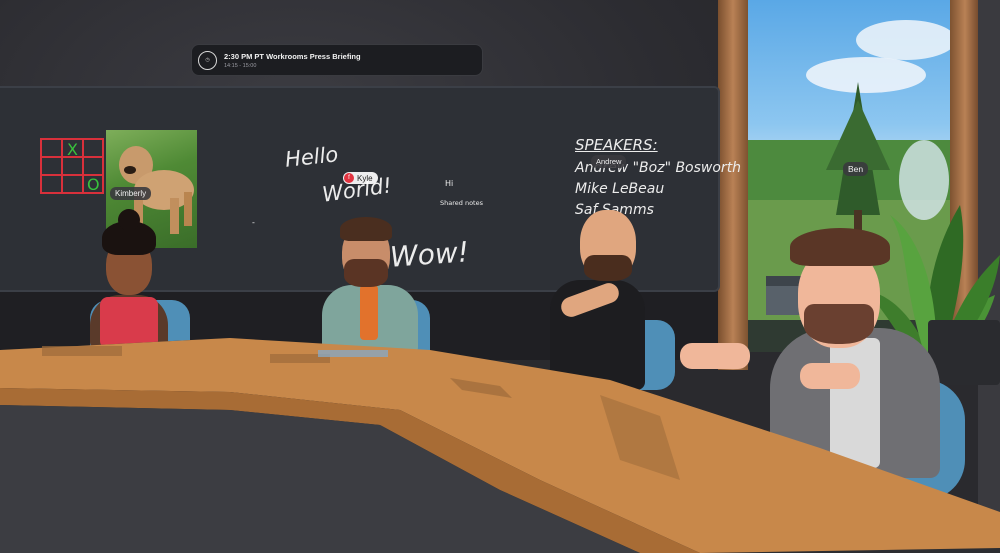 This screenshot has height=553, width=1000. What do you see at coordinates (72, 149) in the screenshot?
I see `ttt-x-mark: X` at bounding box center [72, 149].